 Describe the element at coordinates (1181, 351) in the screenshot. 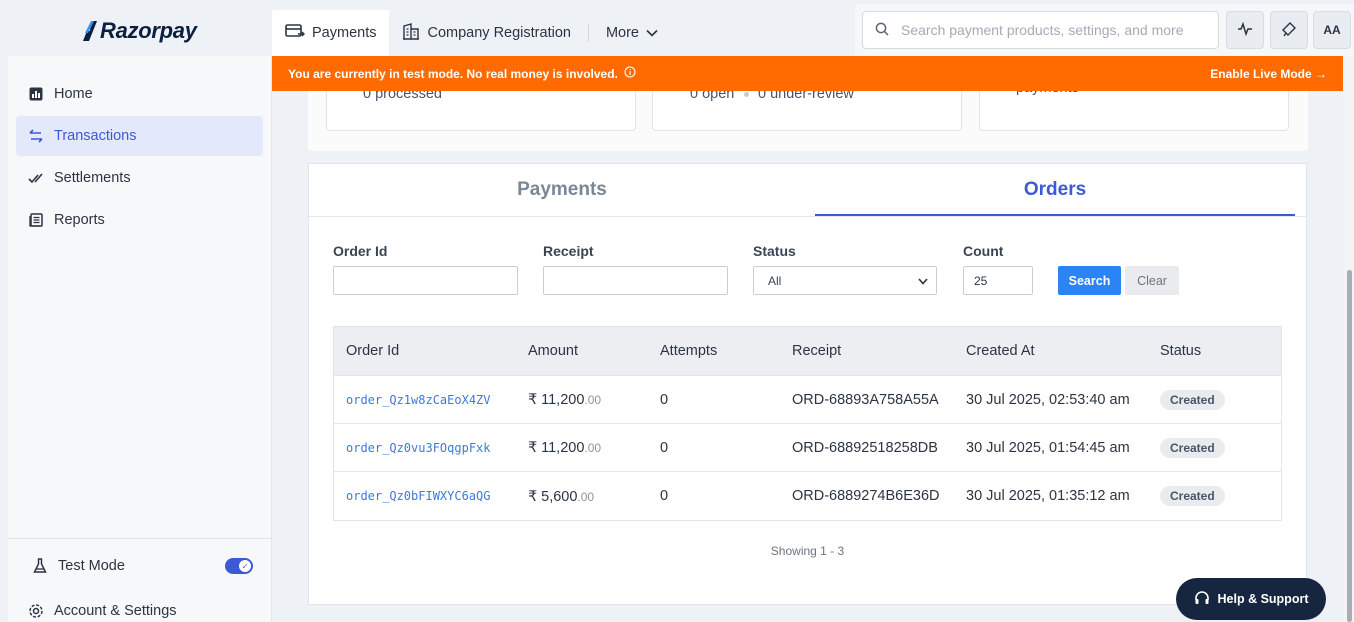

I see `column-header: Status` at that location.